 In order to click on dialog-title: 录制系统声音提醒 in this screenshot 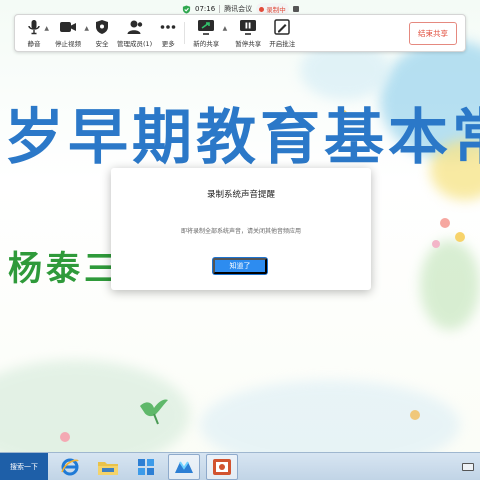, I will do `click(240, 195)`.